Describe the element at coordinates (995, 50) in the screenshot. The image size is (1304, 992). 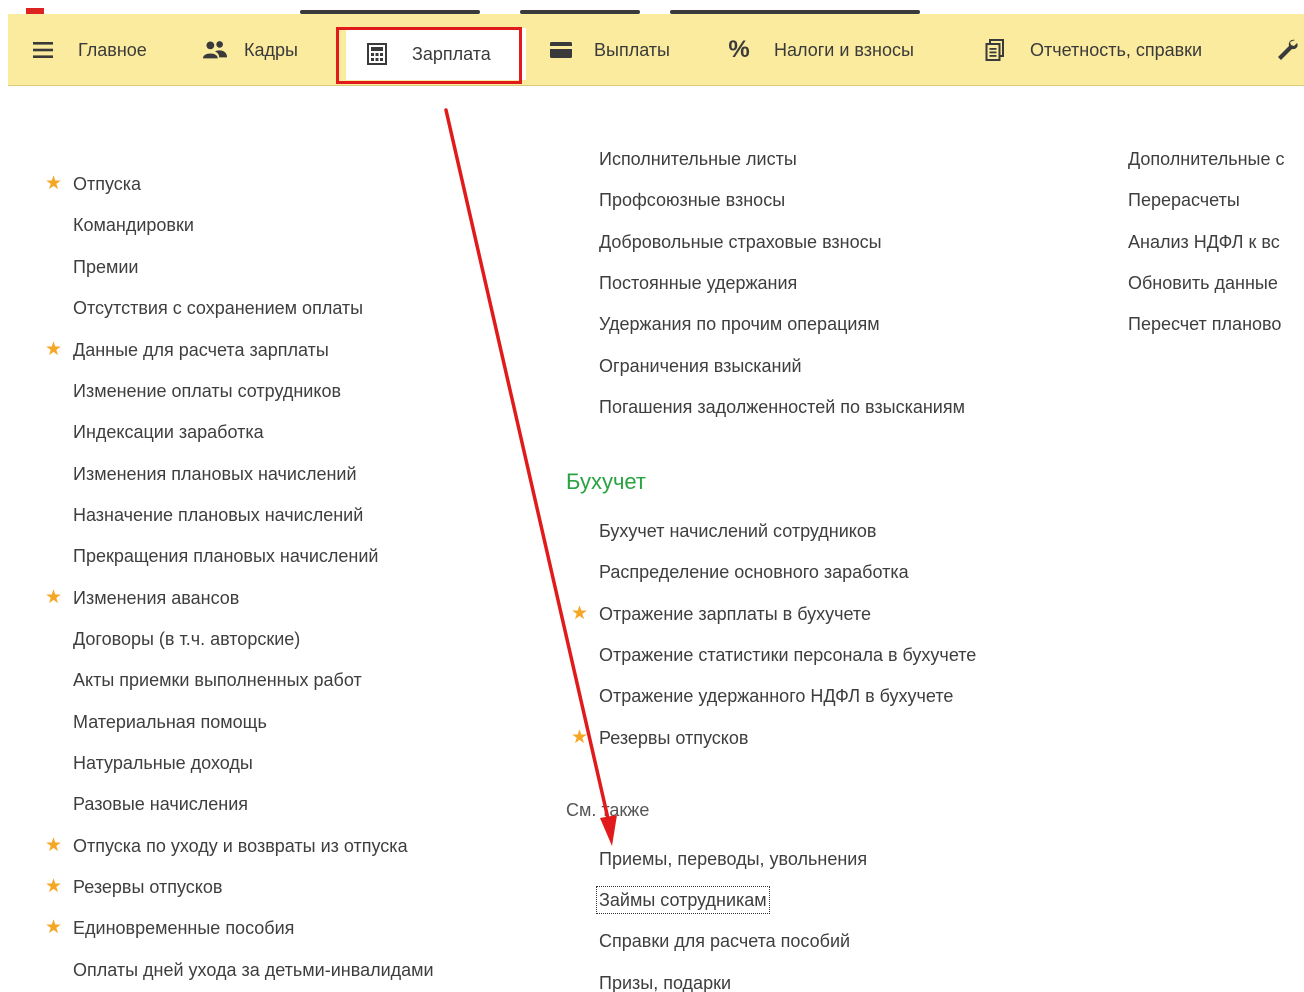
I see `documents-icon` at that location.